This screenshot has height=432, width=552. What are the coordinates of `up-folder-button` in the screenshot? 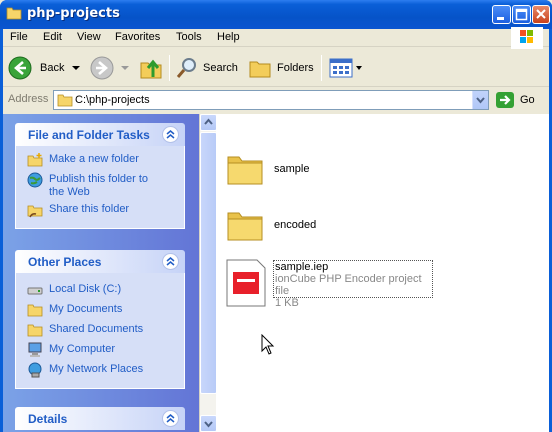 It's located at (151, 68).